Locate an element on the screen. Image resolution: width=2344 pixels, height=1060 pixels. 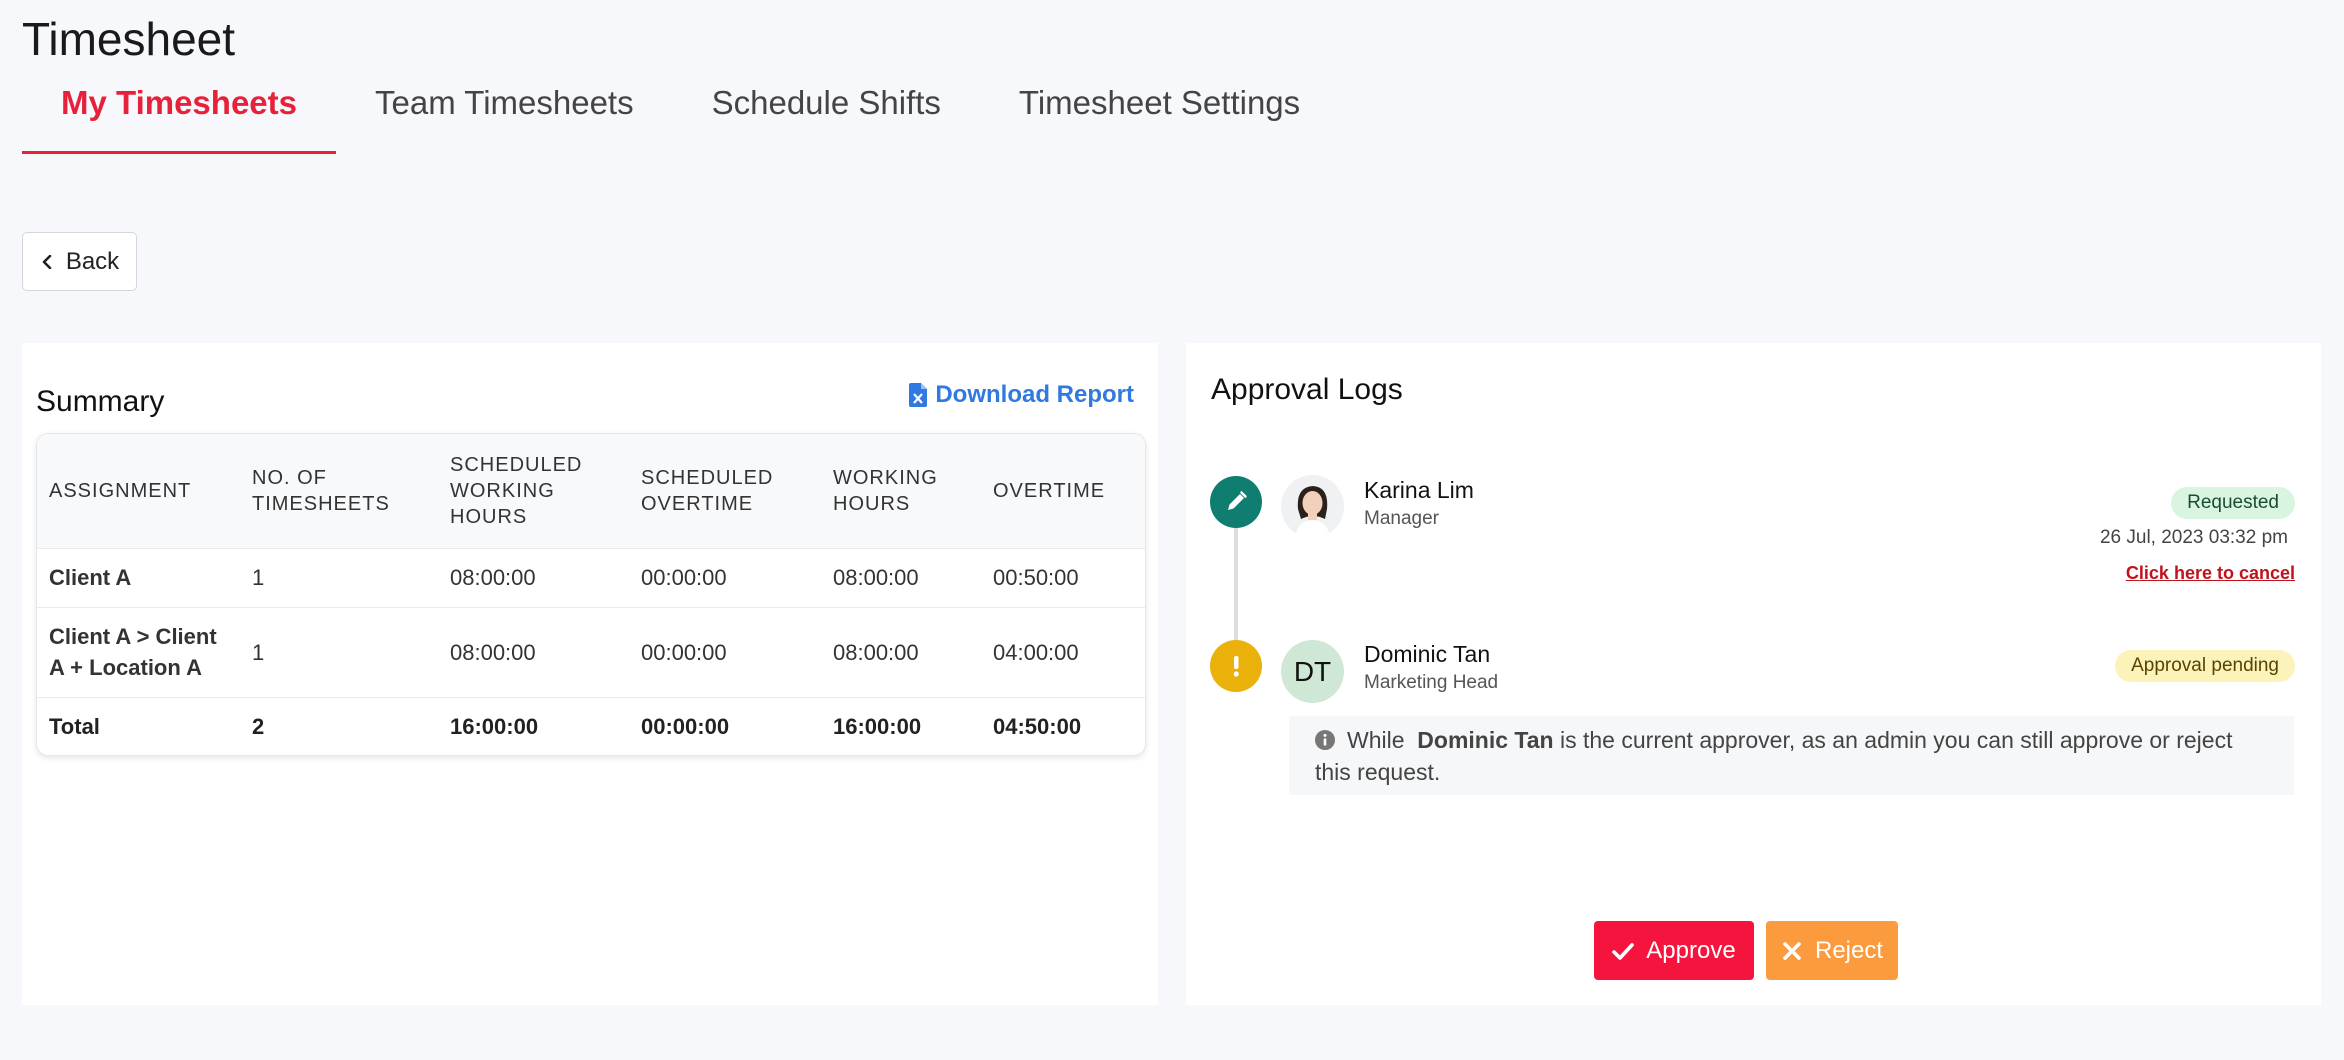
cancel-request-link: Click here to cancel is located at coordinates (2210, 573).